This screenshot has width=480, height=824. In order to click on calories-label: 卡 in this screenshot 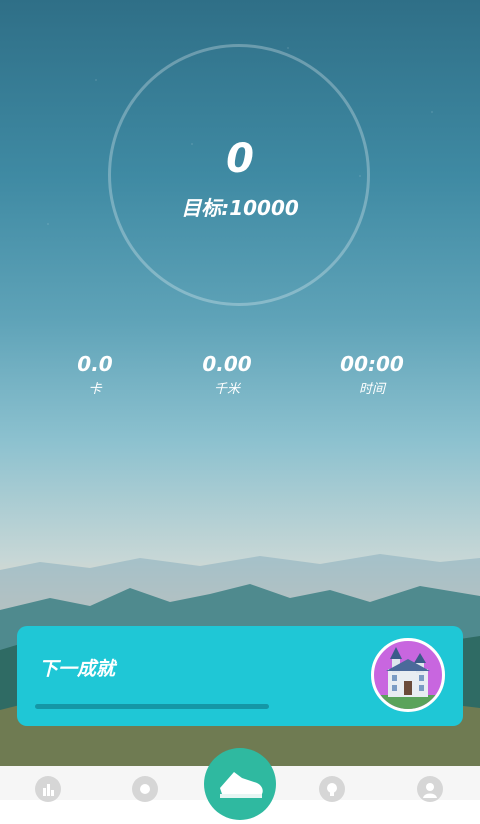, I will do `click(95, 389)`.